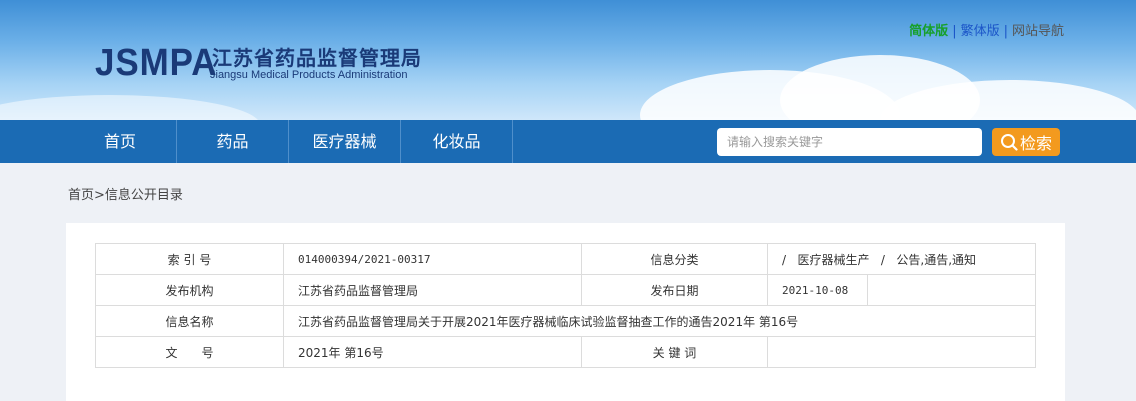 The image size is (1136, 401). I want to click on nav-divider, so click(512, 141).